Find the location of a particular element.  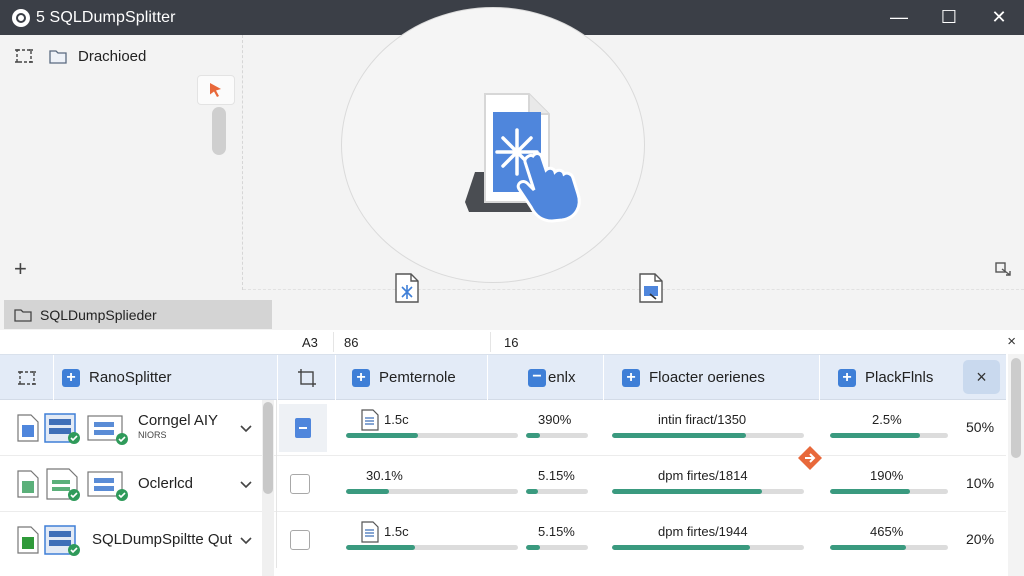

row-name: Oclerlcd is located at coordinates (166, 483).